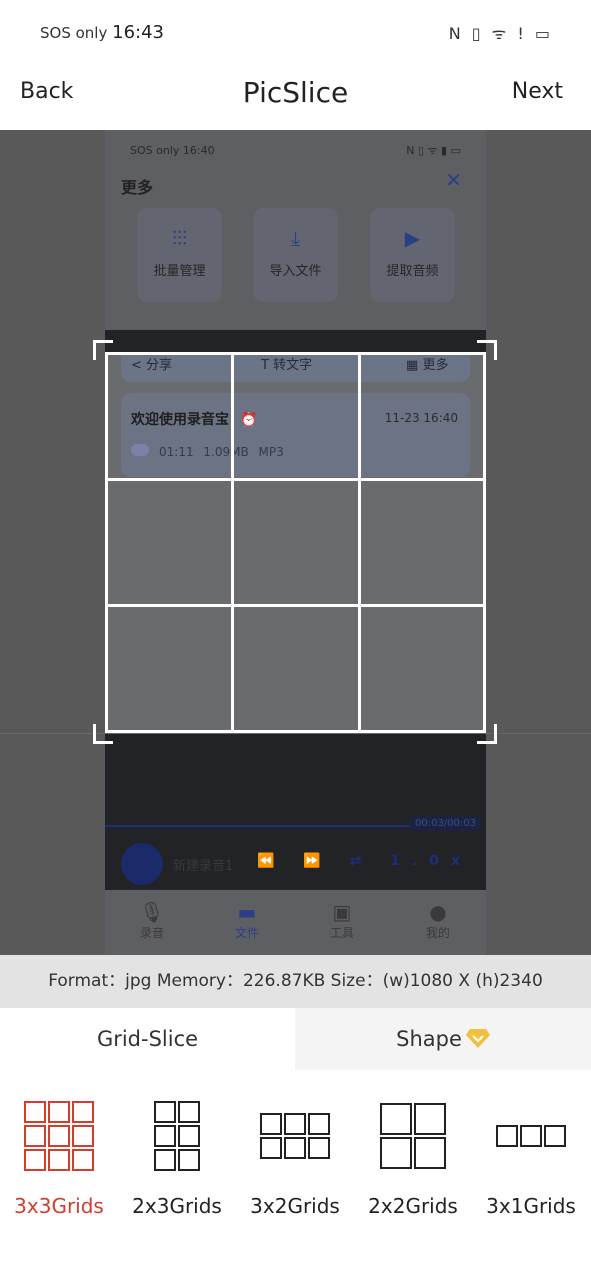 The height and width of the screenshot is (1280, 591). I want to click on carrier: SOS only, so click(74, 33).